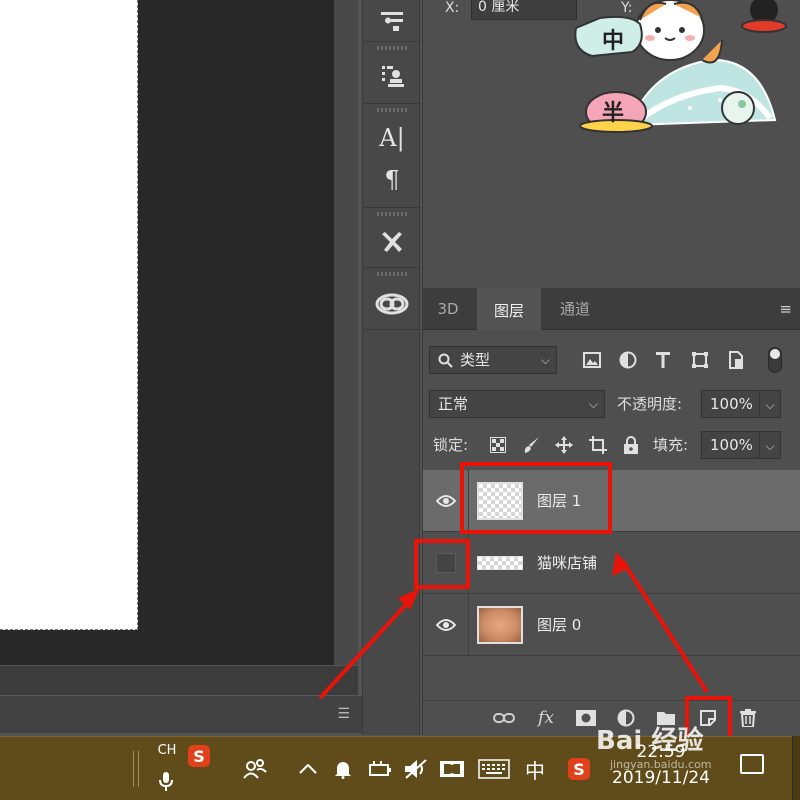  I want to click on document-canvas, so click(69, 315).